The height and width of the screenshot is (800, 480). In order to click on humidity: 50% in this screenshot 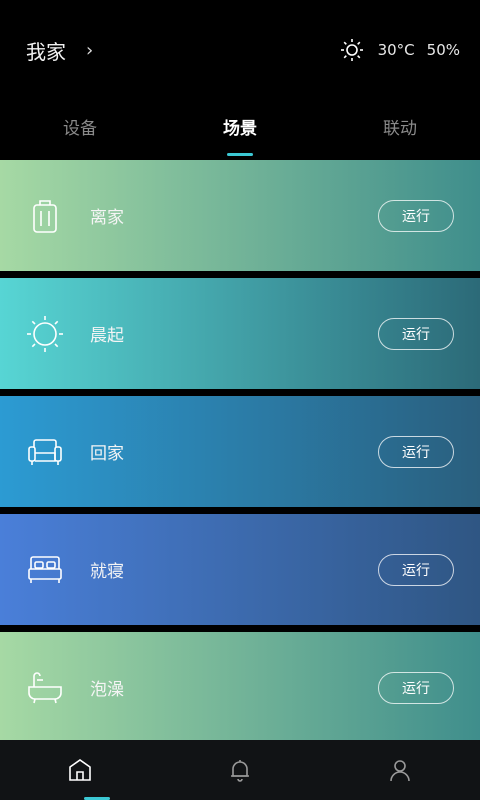, I will do `click(443, 50)`.